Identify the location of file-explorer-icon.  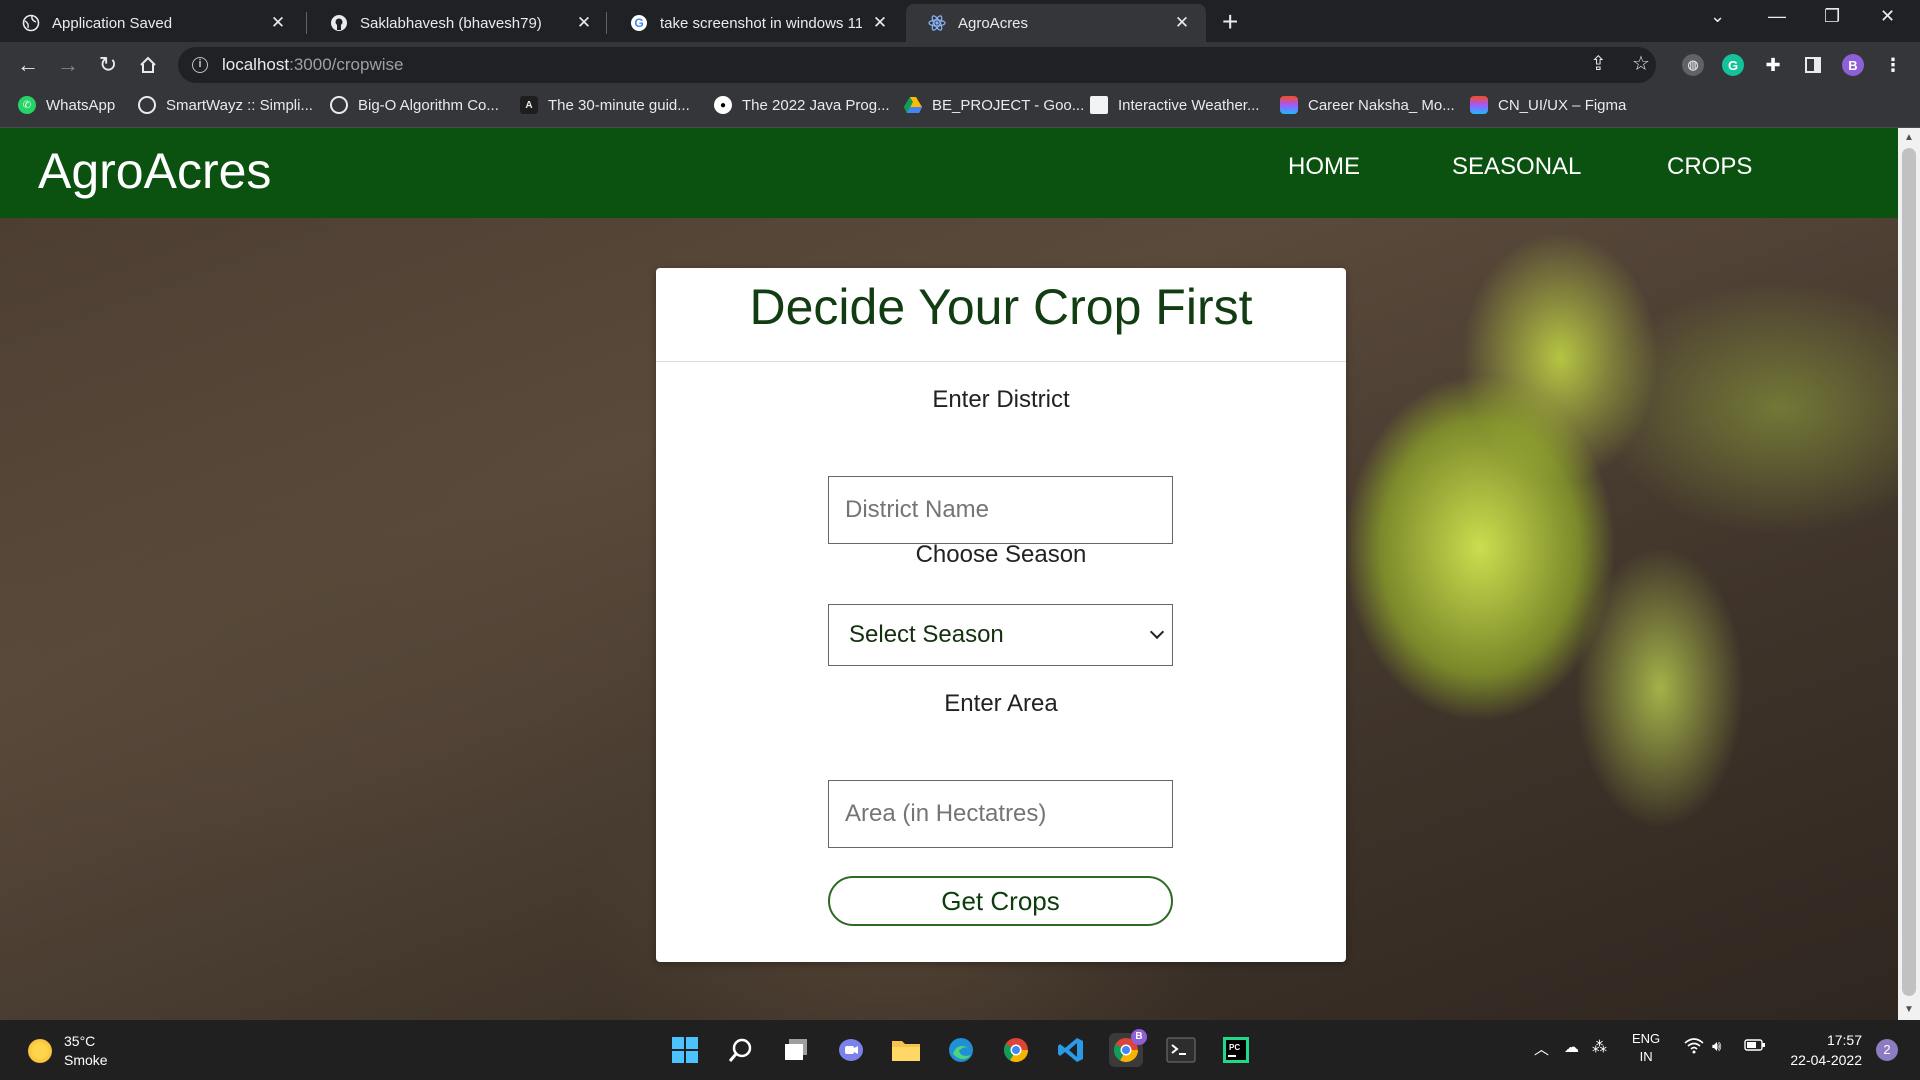
(906, 1050).